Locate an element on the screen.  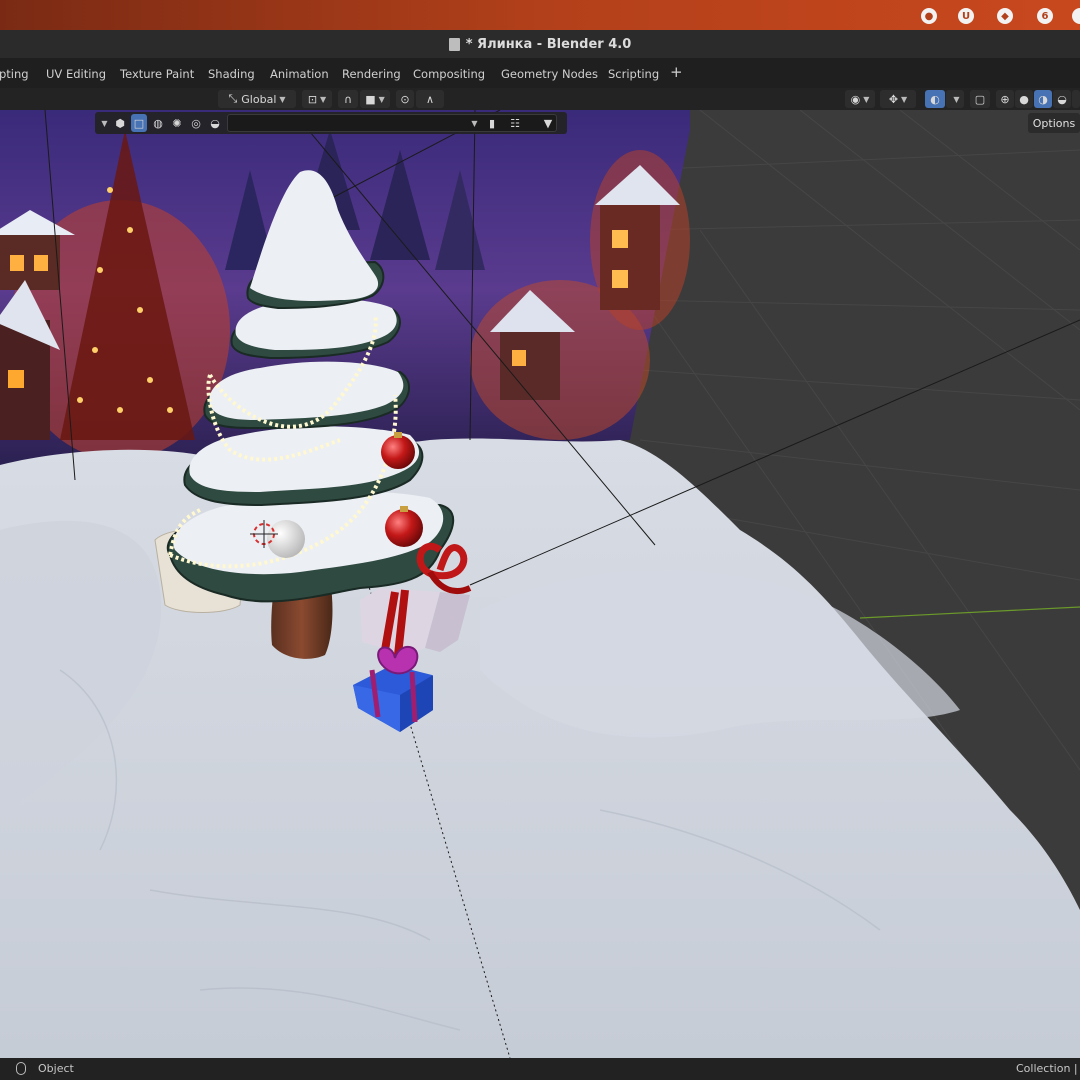
tab-texture-paint: Texture Paint is located at coordinates (157, 74).